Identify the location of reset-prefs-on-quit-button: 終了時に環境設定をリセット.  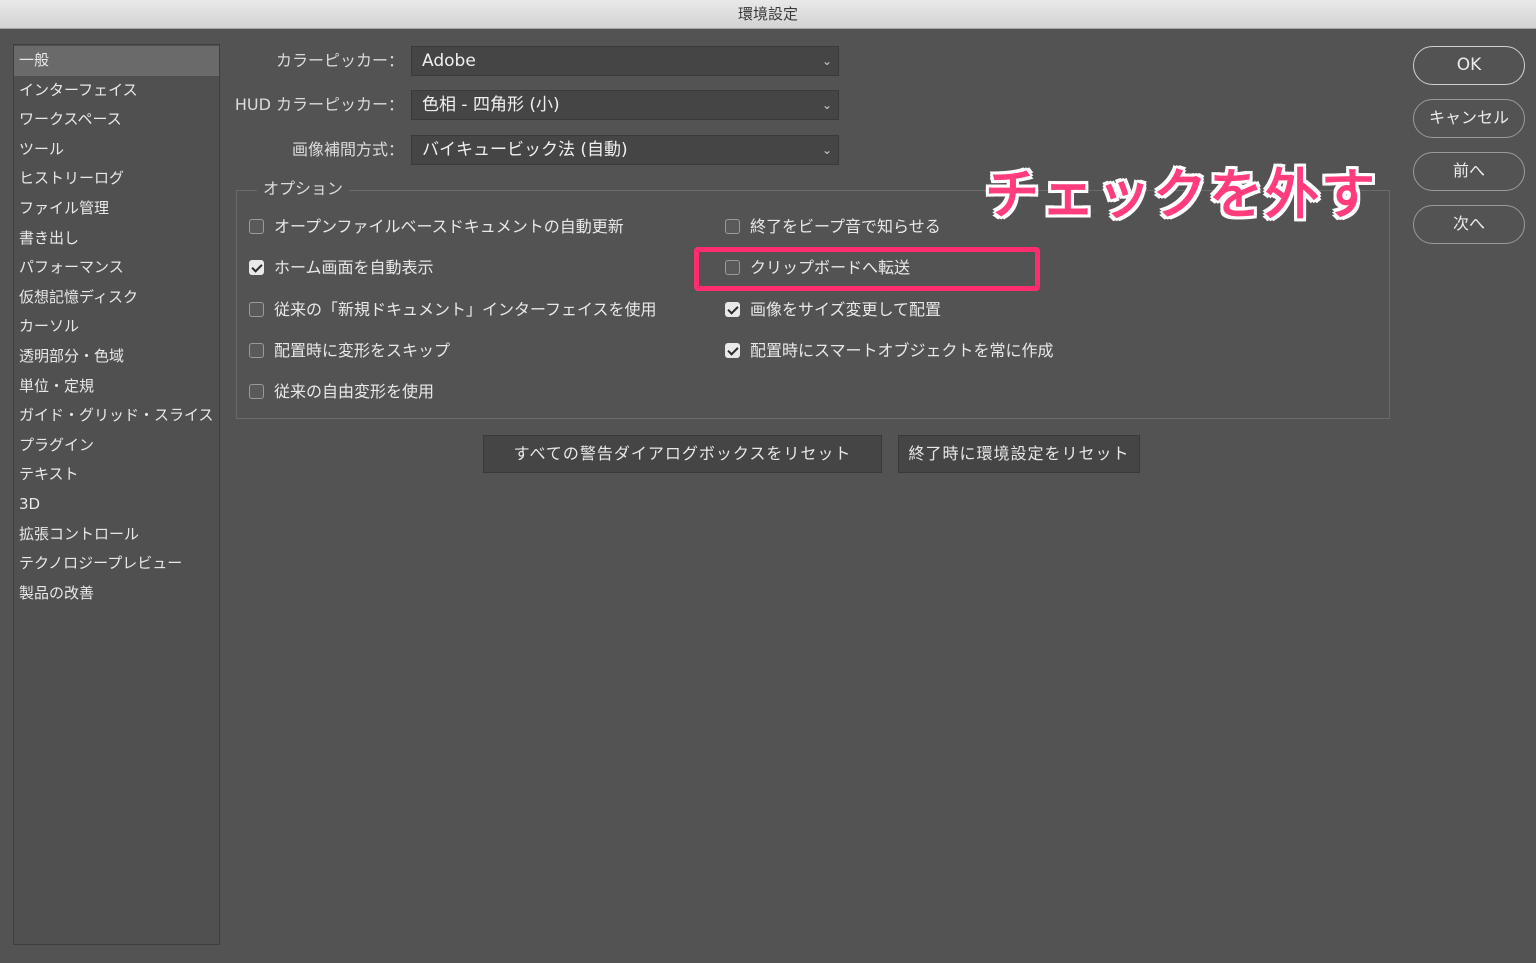
(1019, 454).